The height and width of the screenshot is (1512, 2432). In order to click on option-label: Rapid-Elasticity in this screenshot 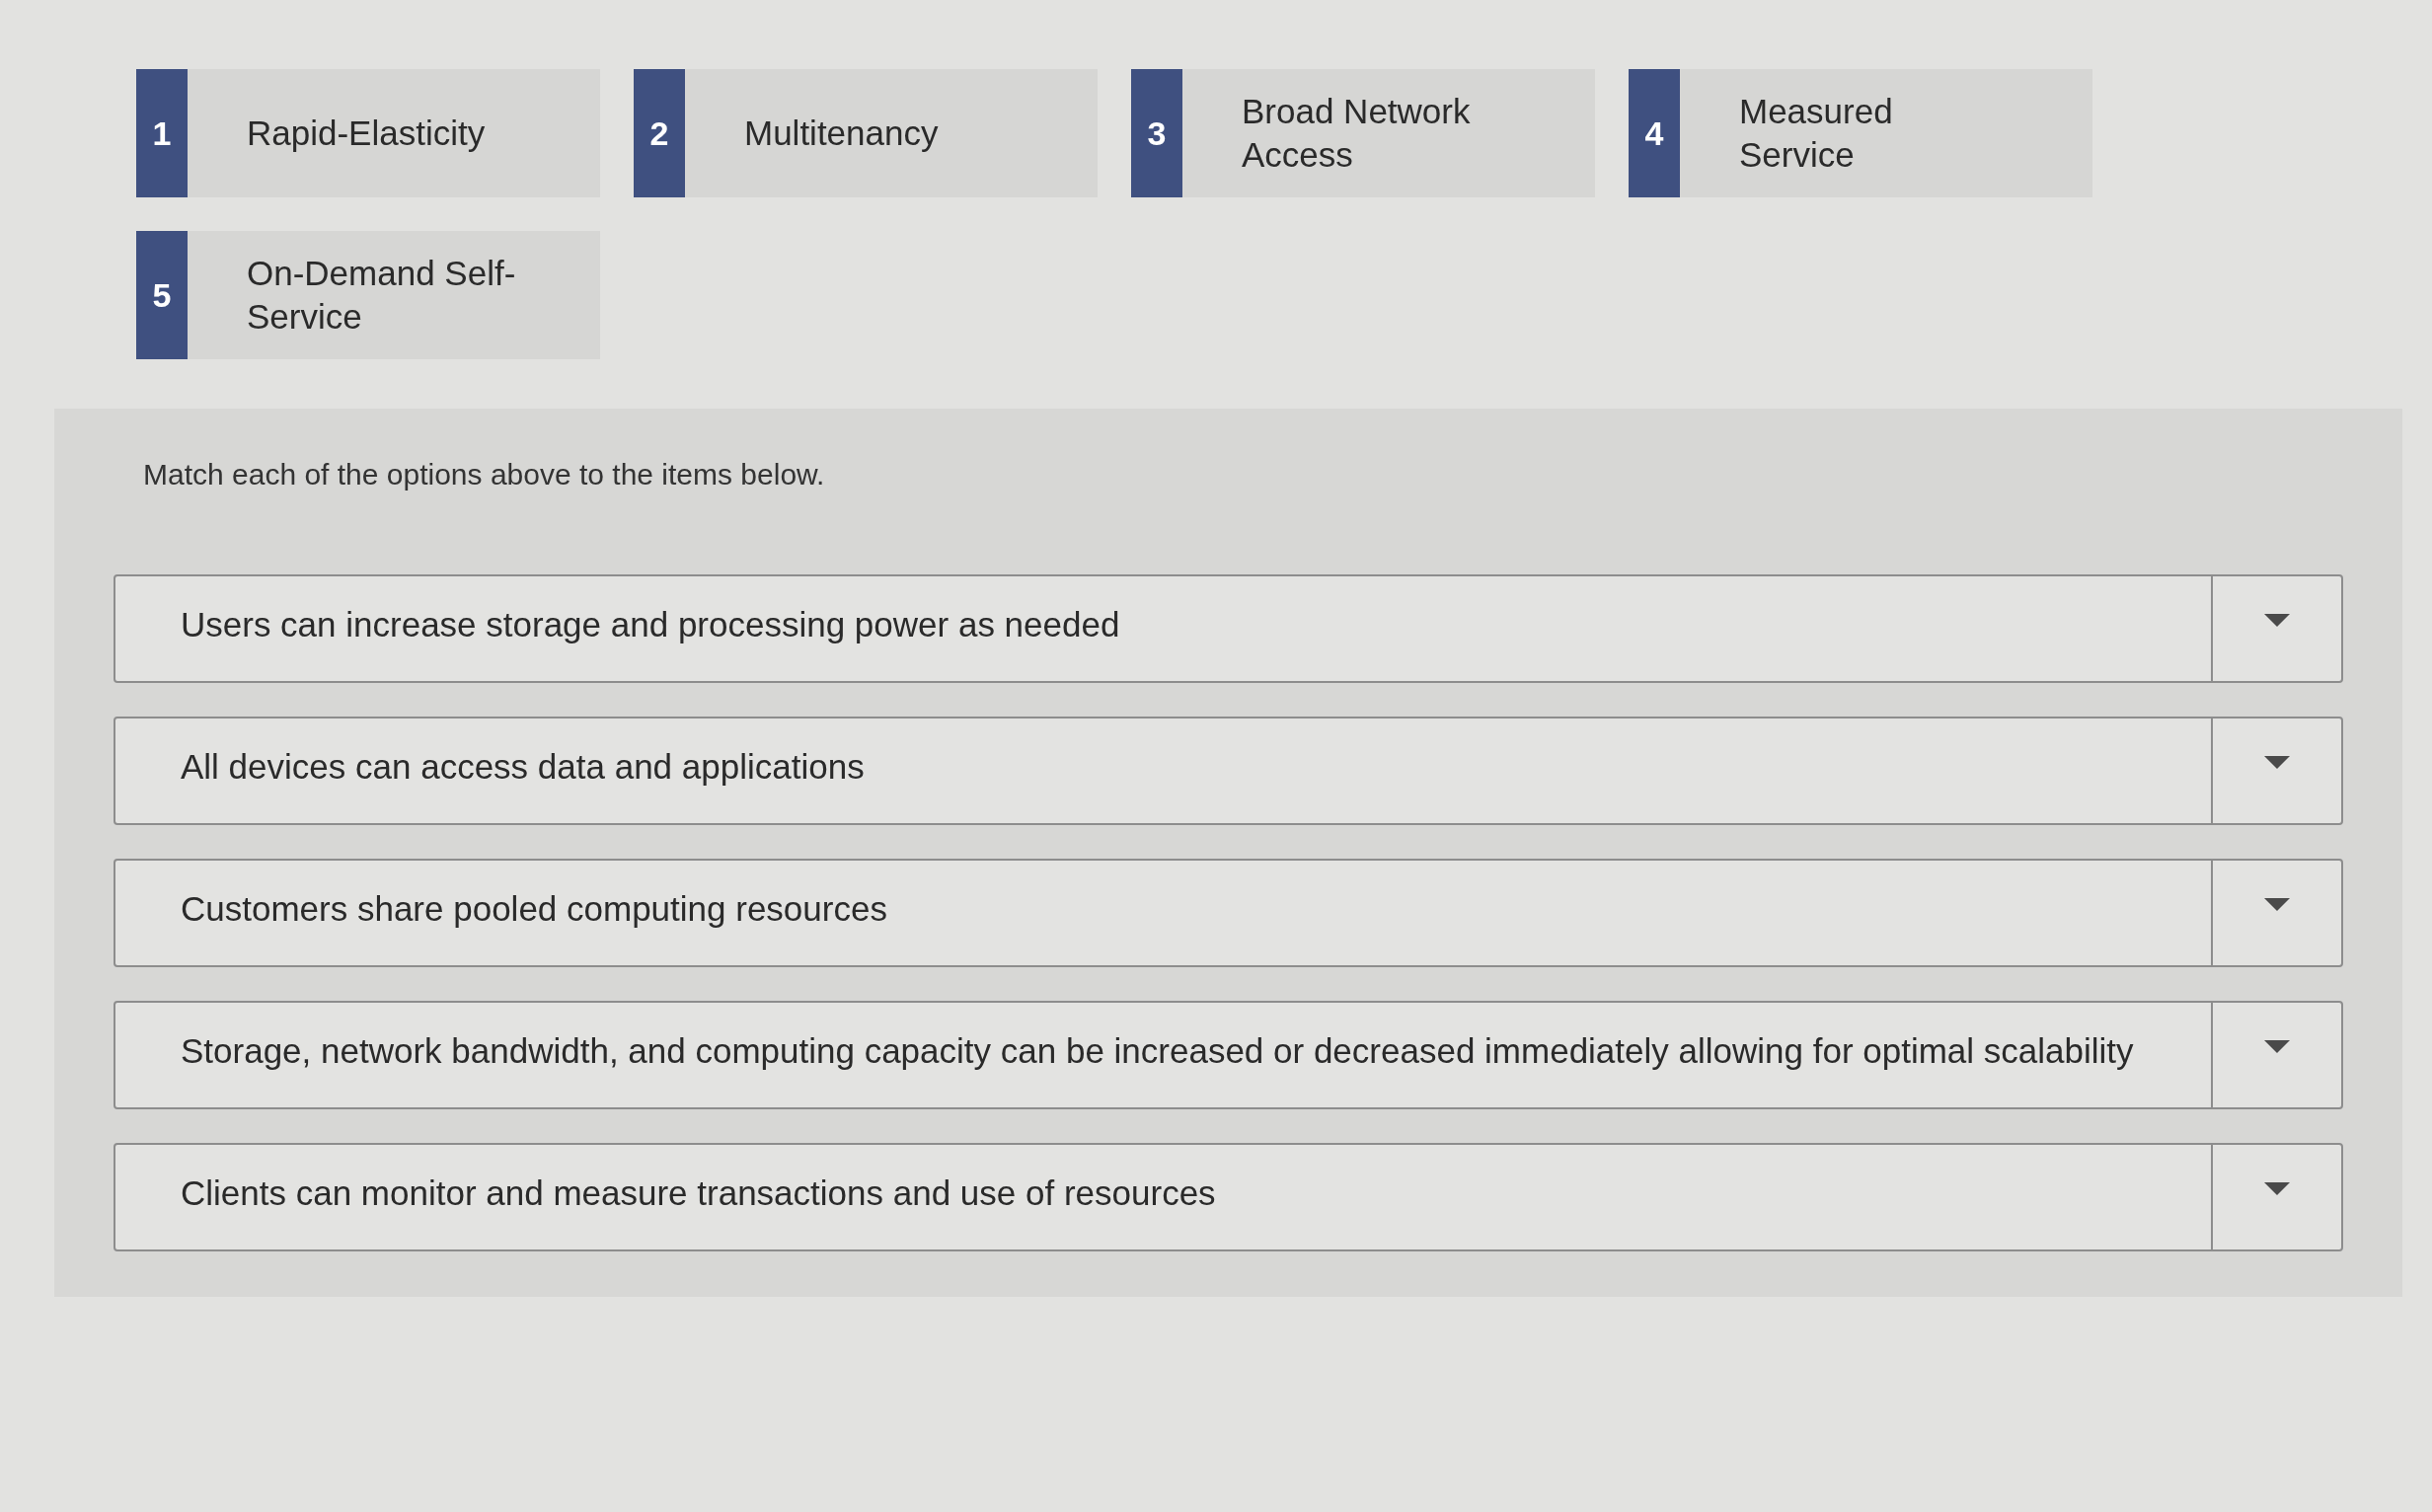, I will do `click(366, 134)`.